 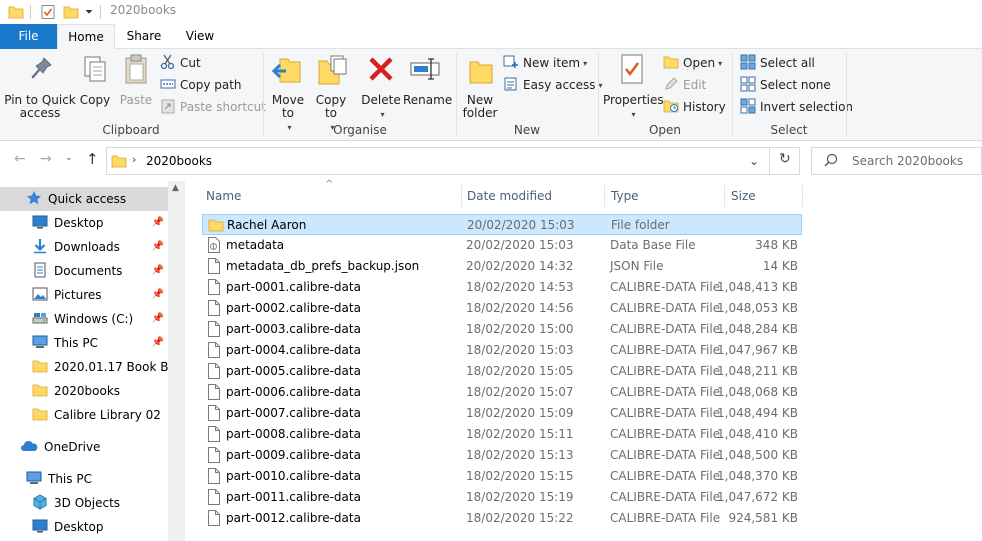 I want to click on new-item-button: New item ▾, so click(x=545, y=63).